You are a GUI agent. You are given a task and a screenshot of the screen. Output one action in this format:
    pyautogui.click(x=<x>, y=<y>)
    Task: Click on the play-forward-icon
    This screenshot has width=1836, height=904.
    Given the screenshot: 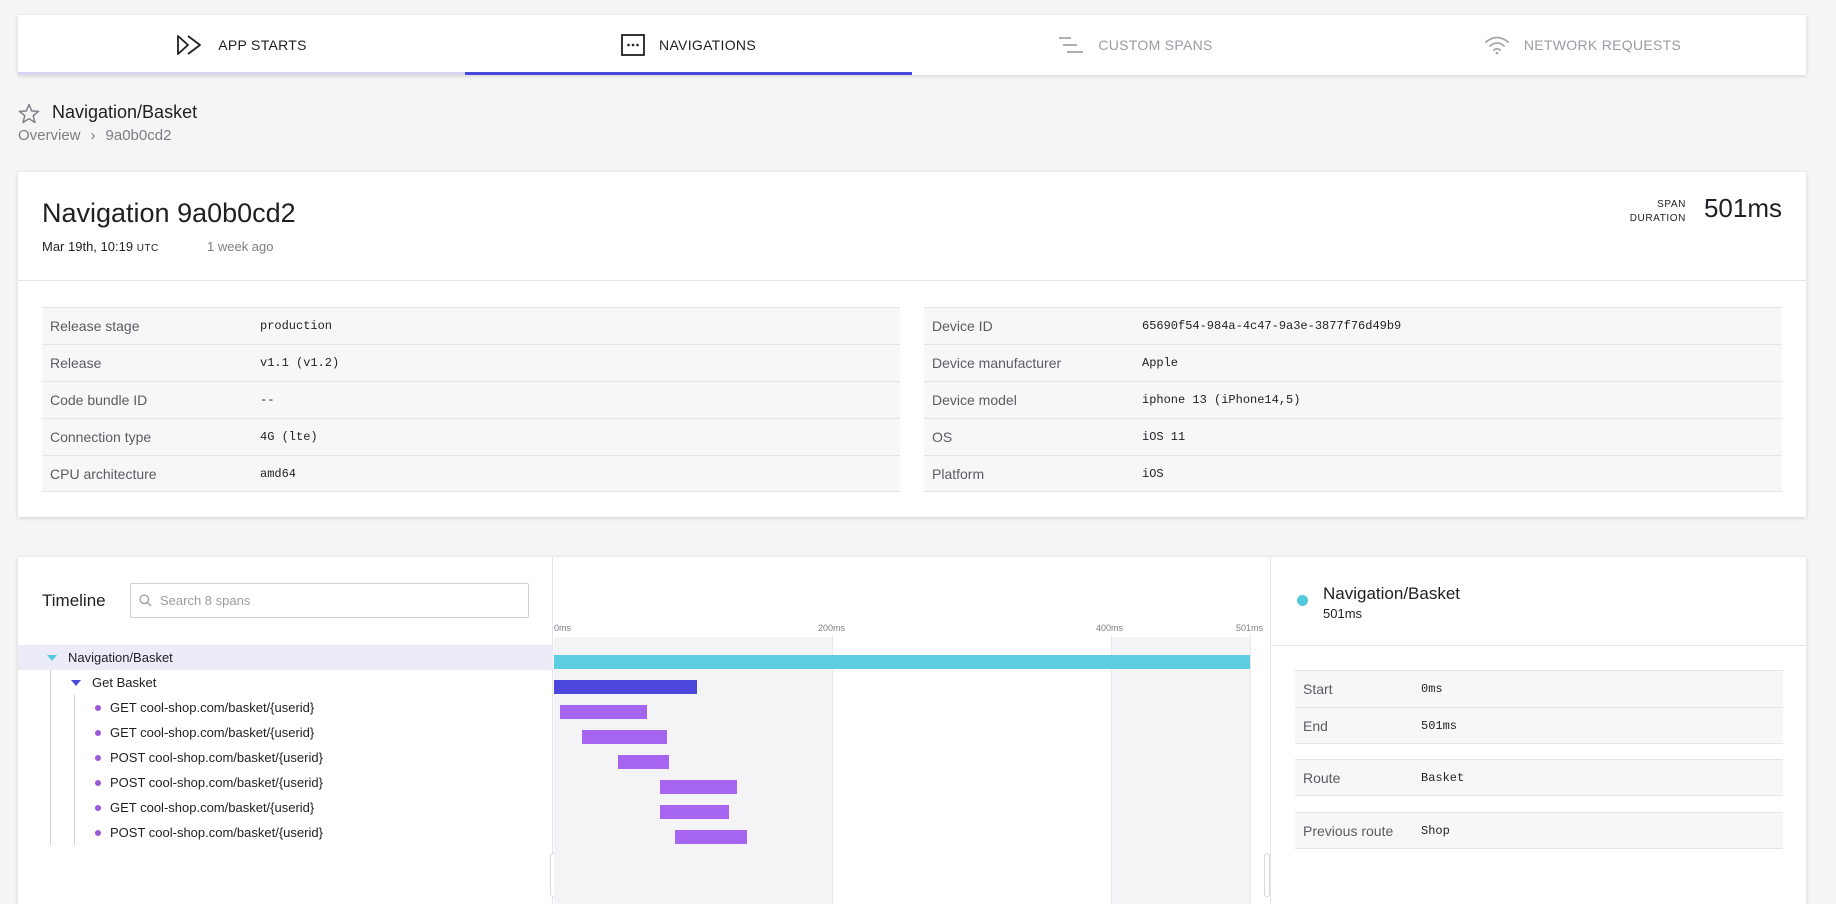 What is the action you would take?
    pyautogui.click(x=189, y=45)
    